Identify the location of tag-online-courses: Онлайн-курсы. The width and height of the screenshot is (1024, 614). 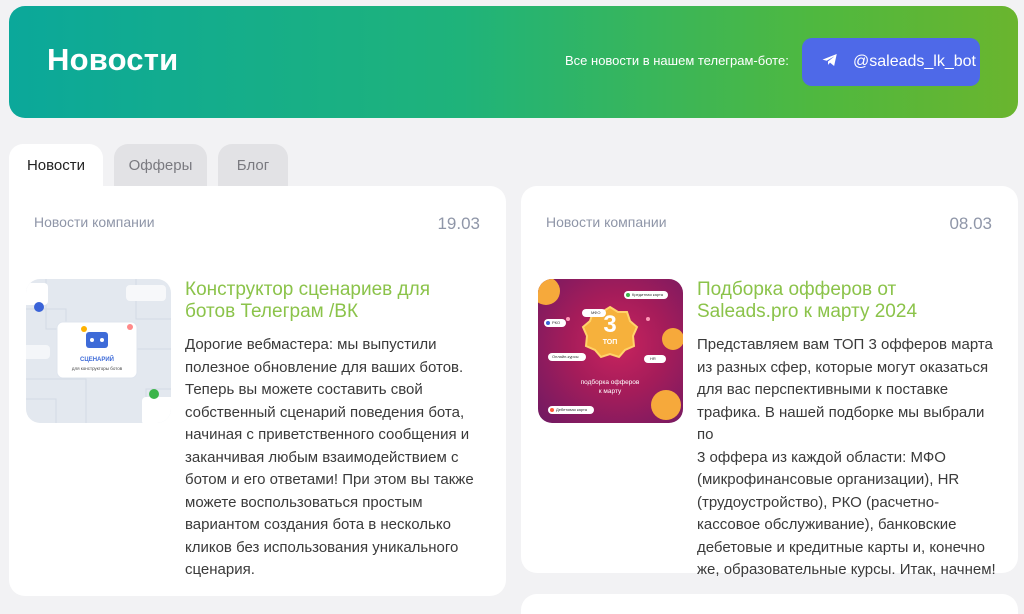
(565, 356).